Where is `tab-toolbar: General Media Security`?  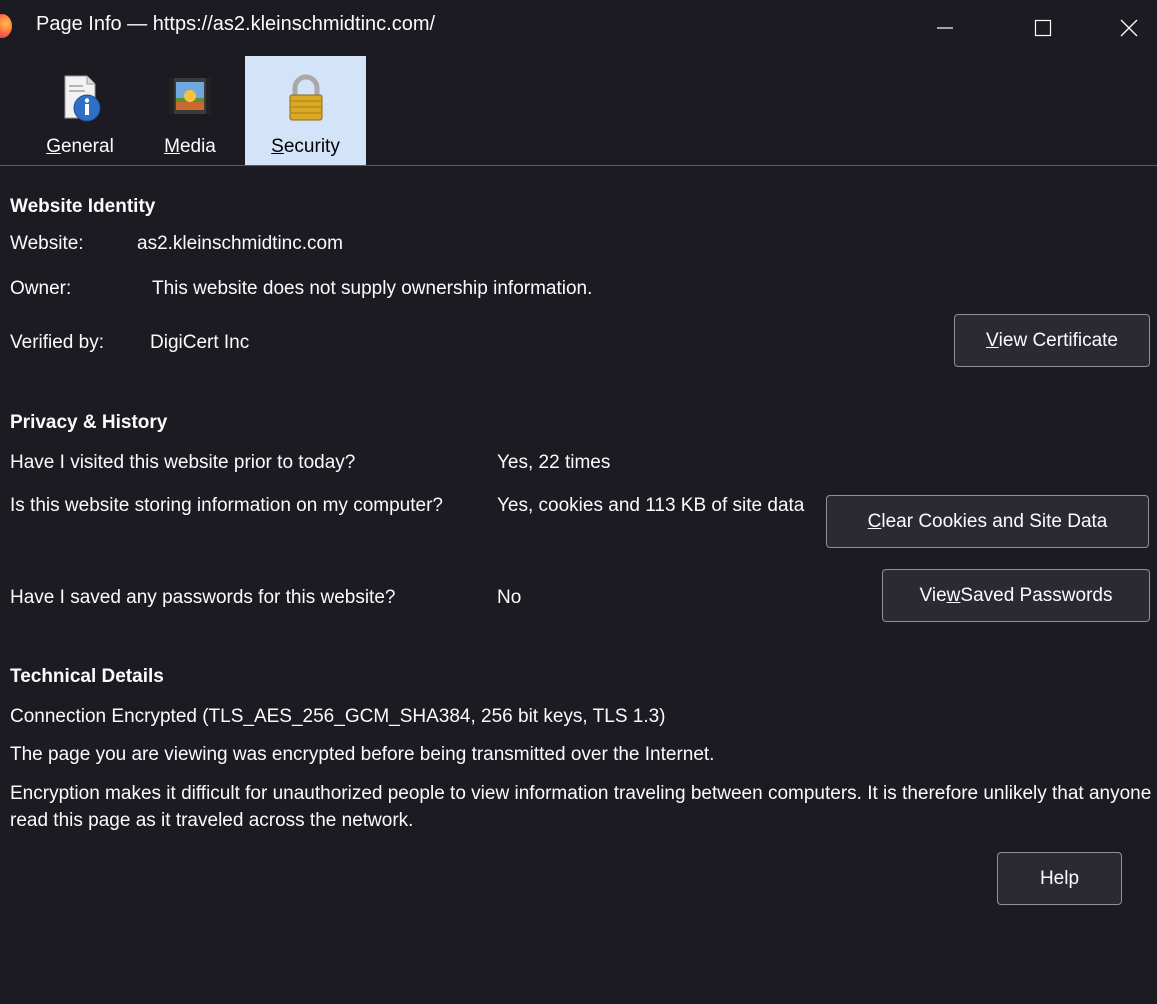 tab-toolbar: General Media Security is located at coordinates (578, 111).